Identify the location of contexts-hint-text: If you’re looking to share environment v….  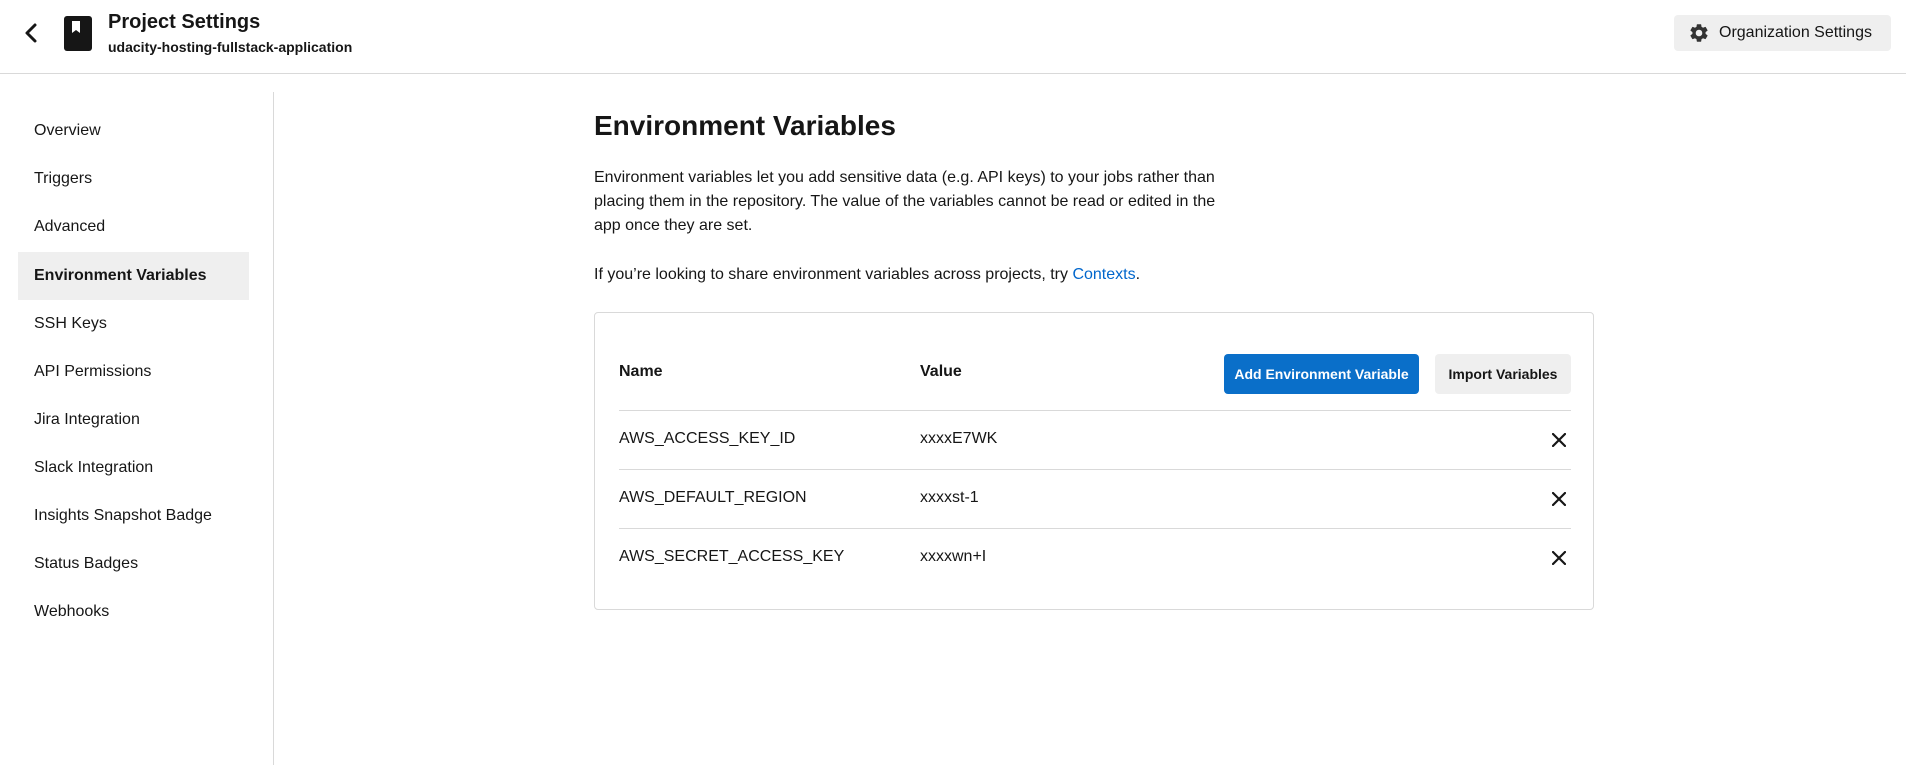
(833, 274).